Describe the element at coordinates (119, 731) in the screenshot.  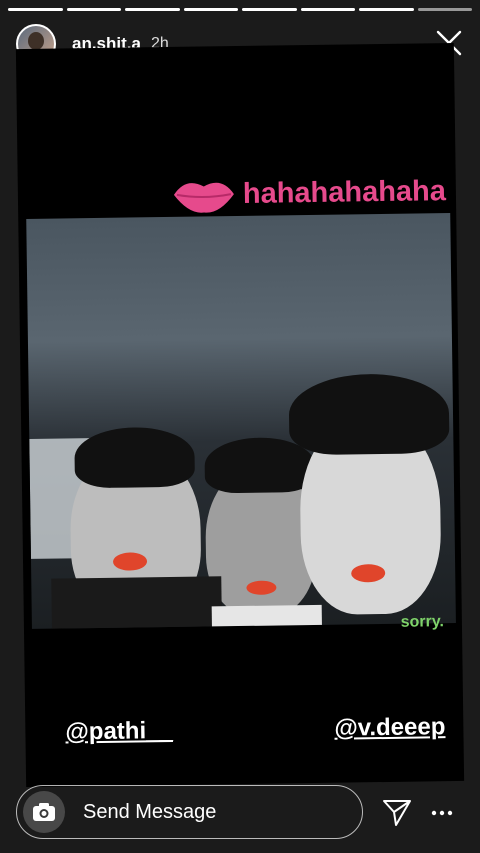
I see `mention-left: @pathi__` at that location.